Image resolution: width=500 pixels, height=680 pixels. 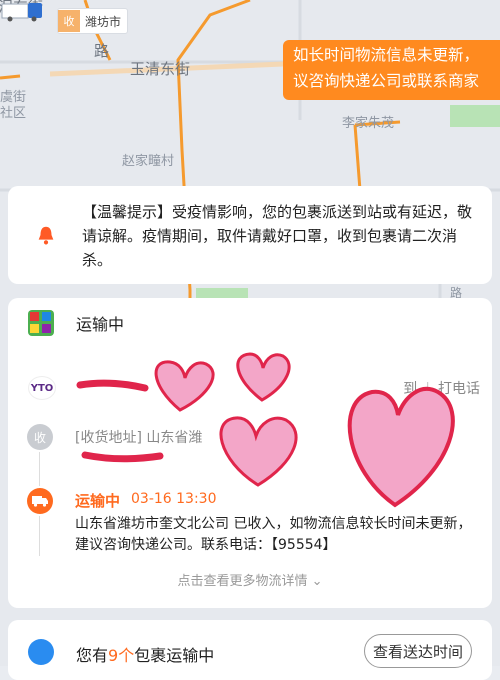 What do you see at coordinates (46, 235) in the screenshot?
I see `bell-icon` at bounding box center [46, 235].